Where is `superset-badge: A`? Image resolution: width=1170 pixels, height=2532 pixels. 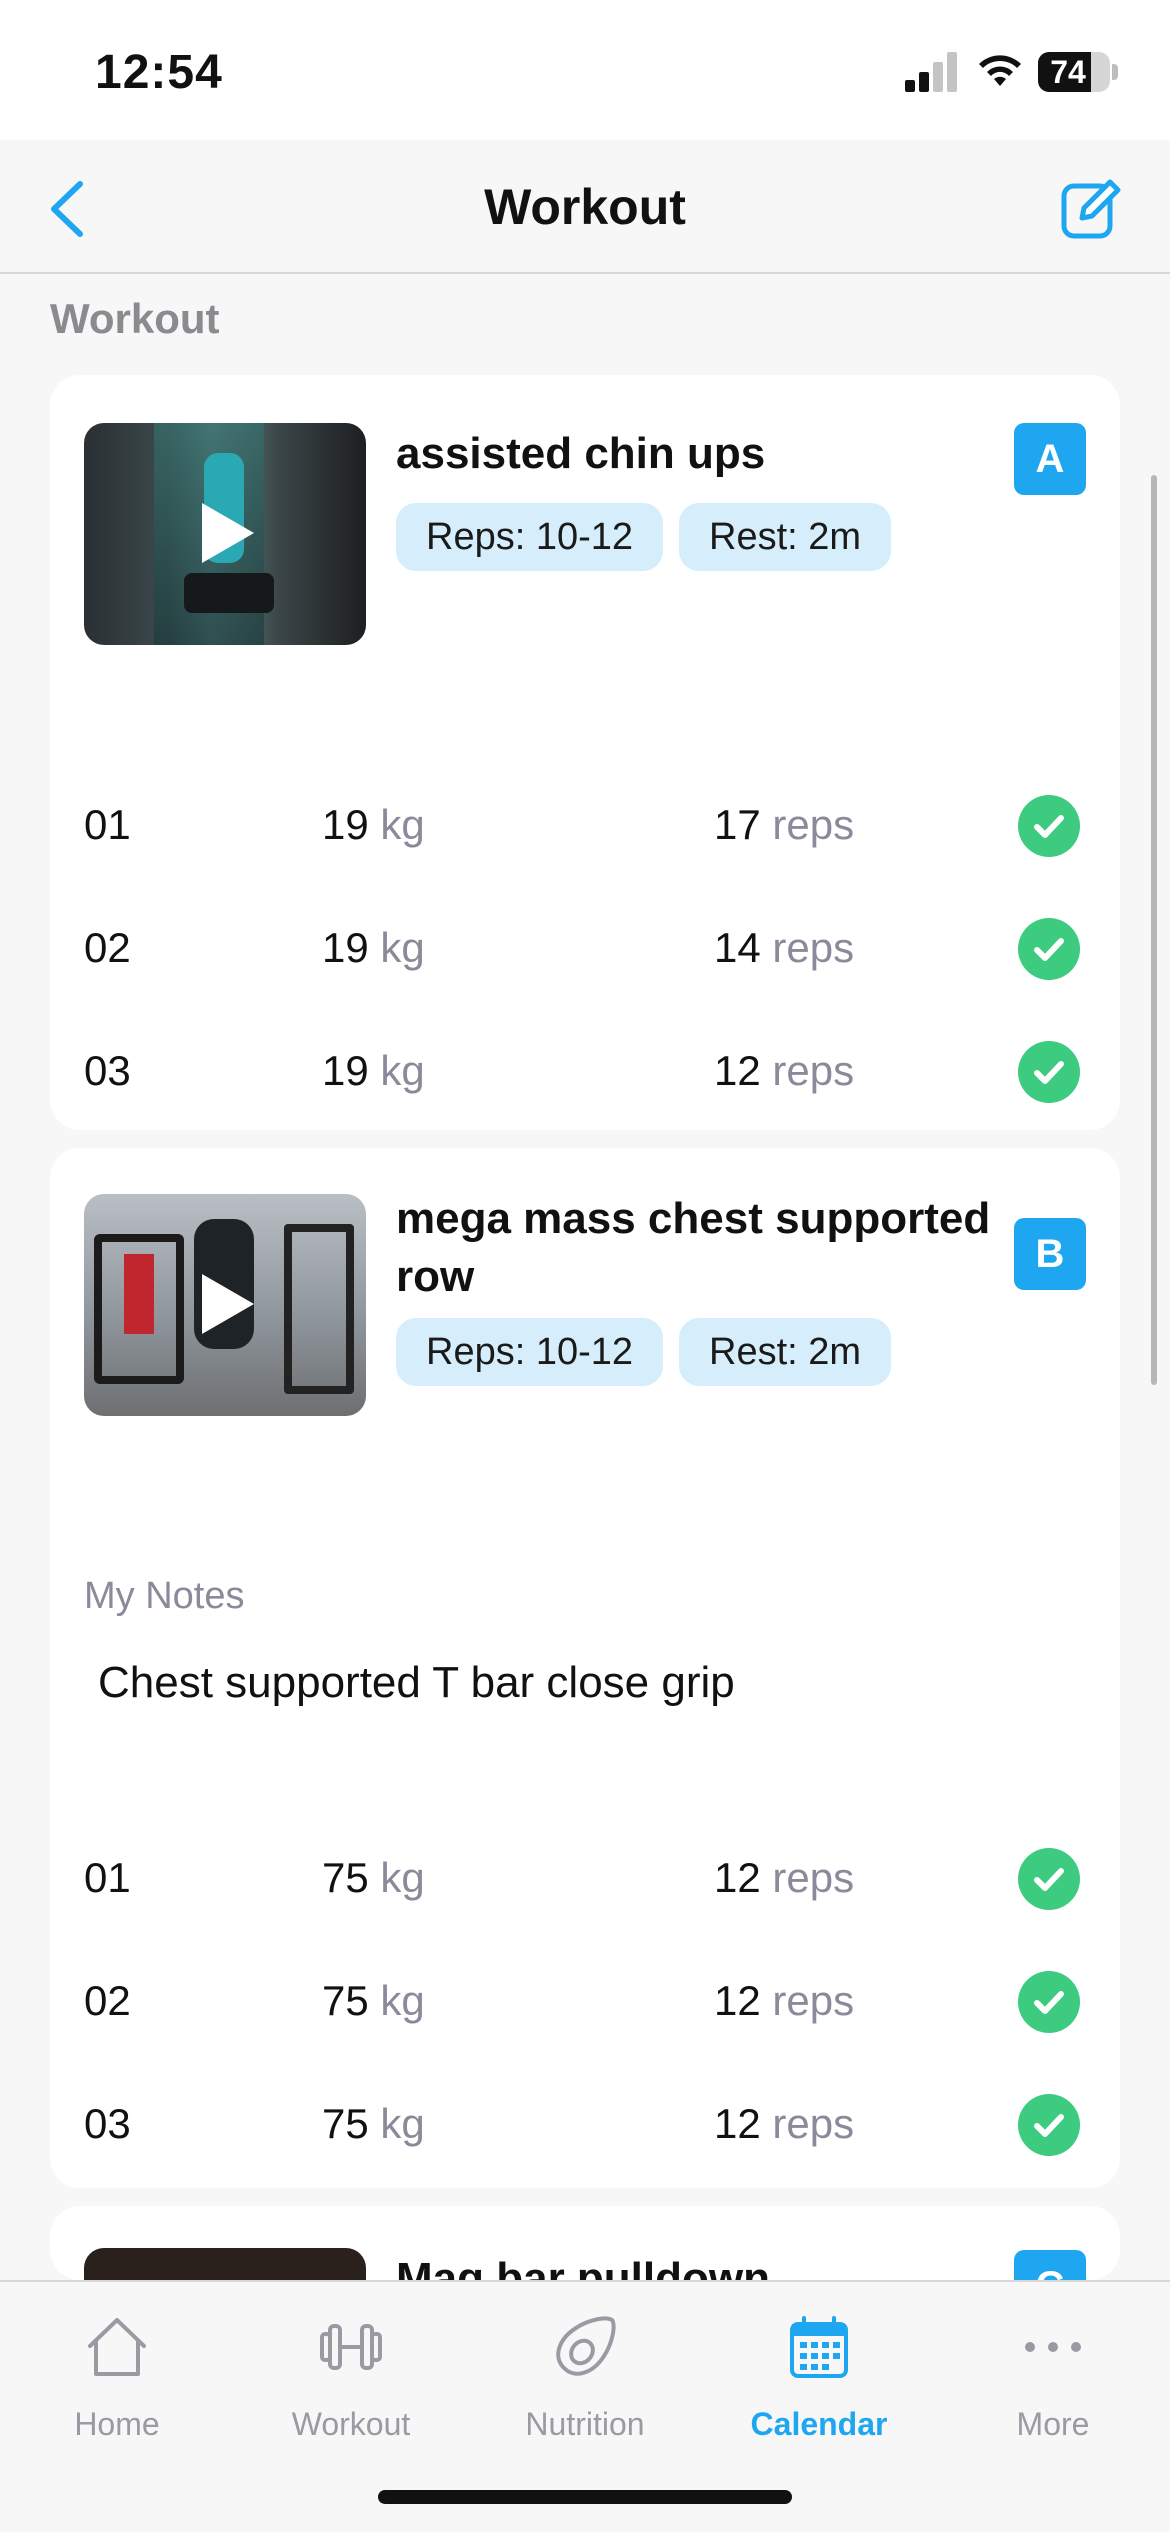 superset-badge: A is located at coordinates (1050, 459).